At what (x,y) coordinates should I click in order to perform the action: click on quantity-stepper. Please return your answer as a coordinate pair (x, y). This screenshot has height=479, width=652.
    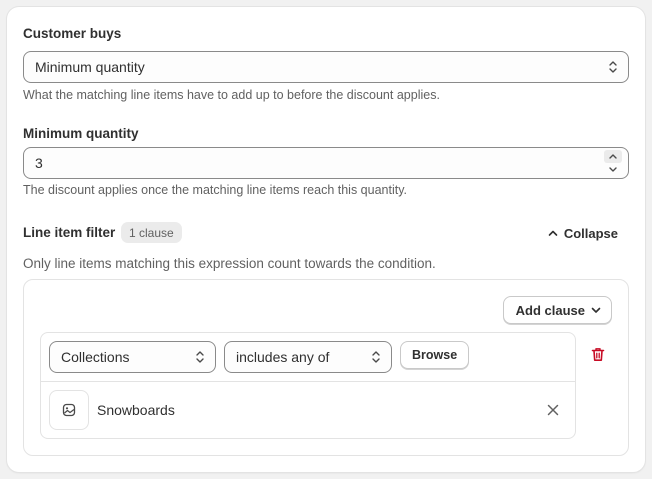
    Looking at the image, I should click on (613, 163).